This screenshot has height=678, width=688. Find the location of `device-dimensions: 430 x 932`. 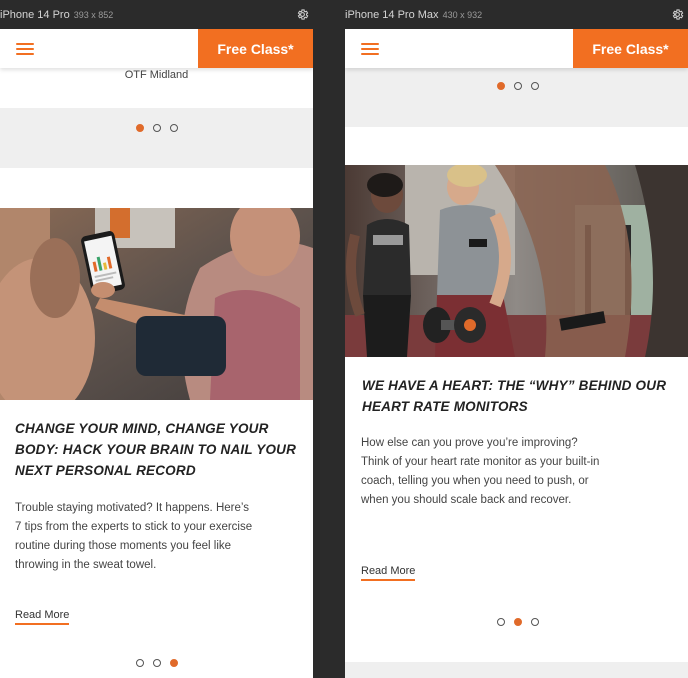

device-dimensions: 430 x 932 is located at coordinates (462, 14).